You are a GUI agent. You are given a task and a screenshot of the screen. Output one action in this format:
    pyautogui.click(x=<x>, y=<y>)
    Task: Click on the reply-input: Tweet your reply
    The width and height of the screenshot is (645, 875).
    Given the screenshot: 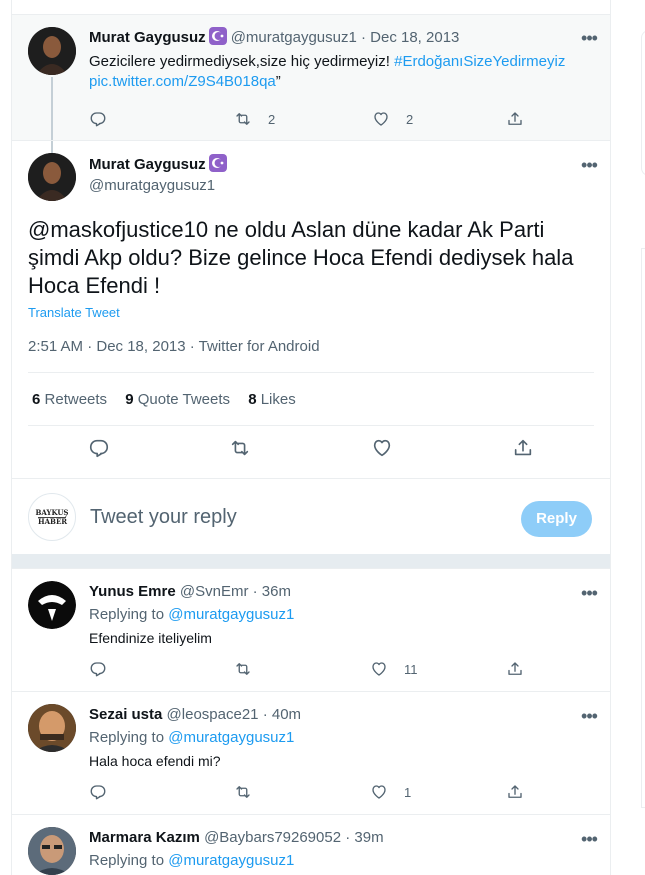 What is the action you would take?
    pyautogui.click(x=163, y=517)
    